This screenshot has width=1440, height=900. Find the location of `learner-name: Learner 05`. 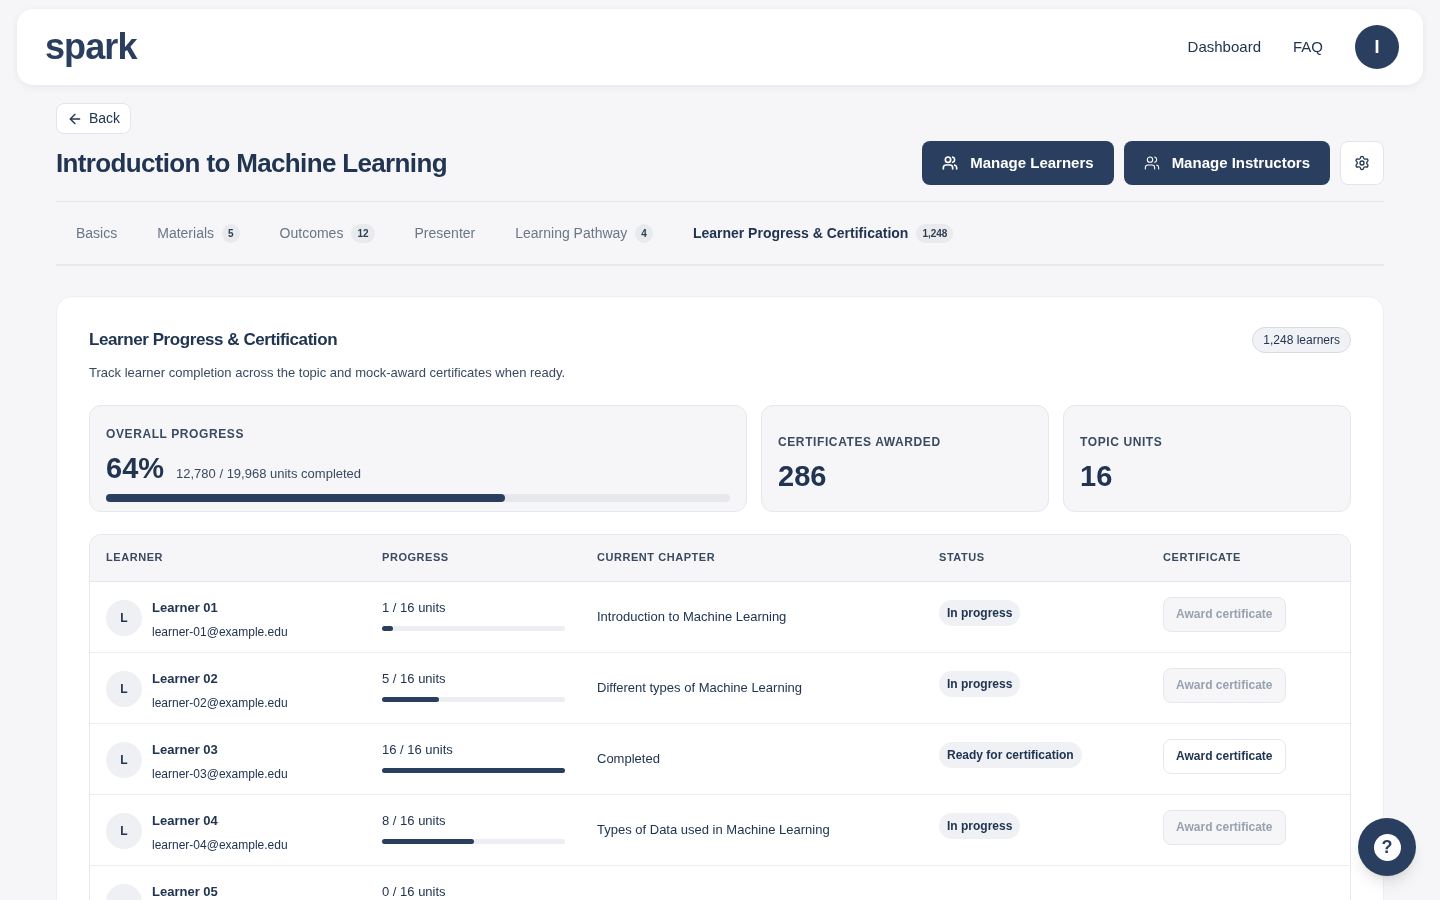

learner-name: Learner 05 is located at coordinates (185, 891).